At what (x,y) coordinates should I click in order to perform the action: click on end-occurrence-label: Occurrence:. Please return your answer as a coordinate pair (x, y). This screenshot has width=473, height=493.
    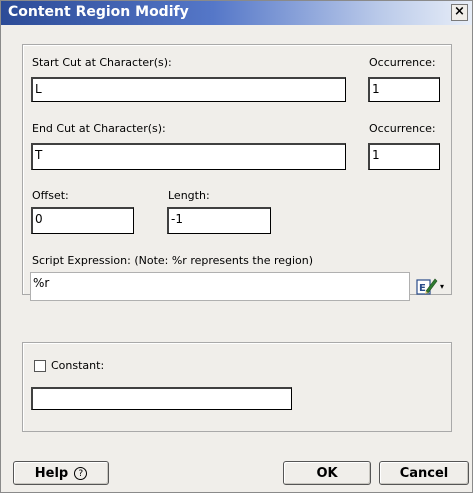
    Looking at the image, I should click on (402, 128).